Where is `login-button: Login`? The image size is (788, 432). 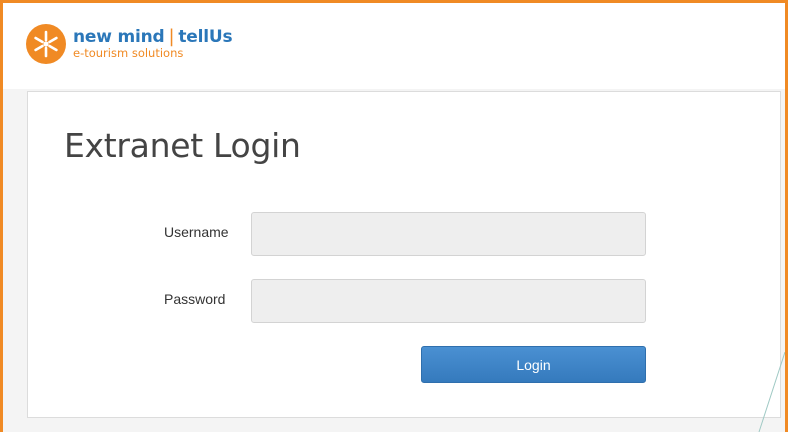
login-button: Login is located at coordinates (533, 364).